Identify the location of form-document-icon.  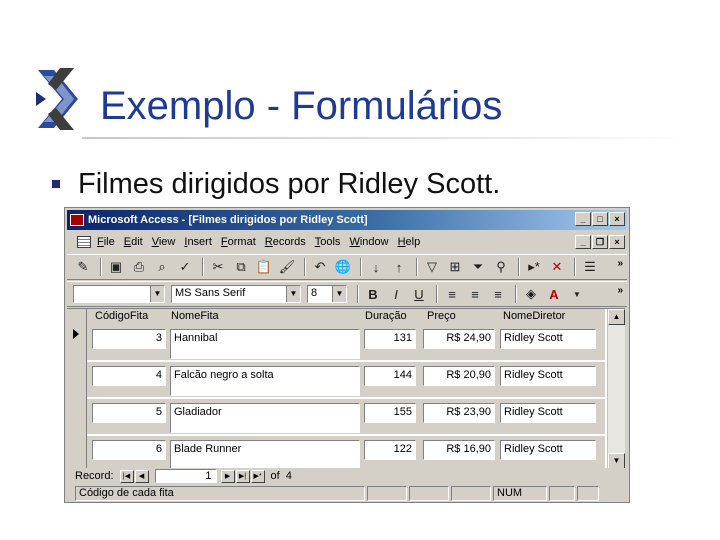
(84, 242).